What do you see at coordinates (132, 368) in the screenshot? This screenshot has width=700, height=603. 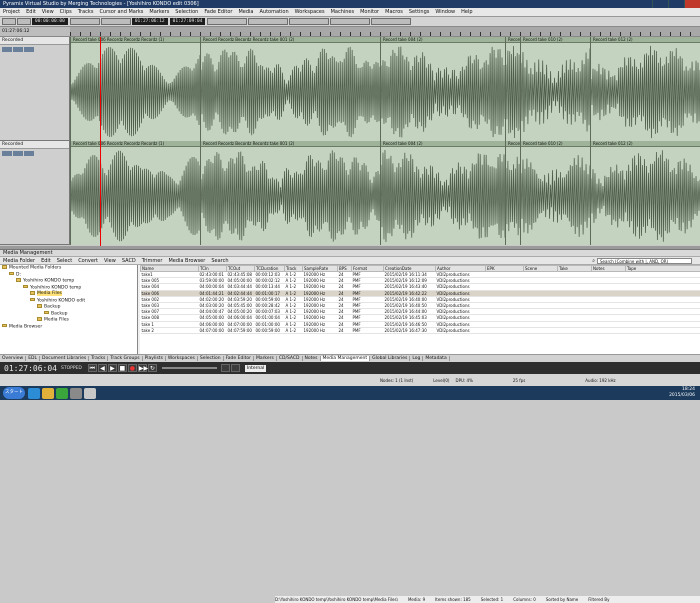 I see `record-button: ●` at bounding box center [132, 368].